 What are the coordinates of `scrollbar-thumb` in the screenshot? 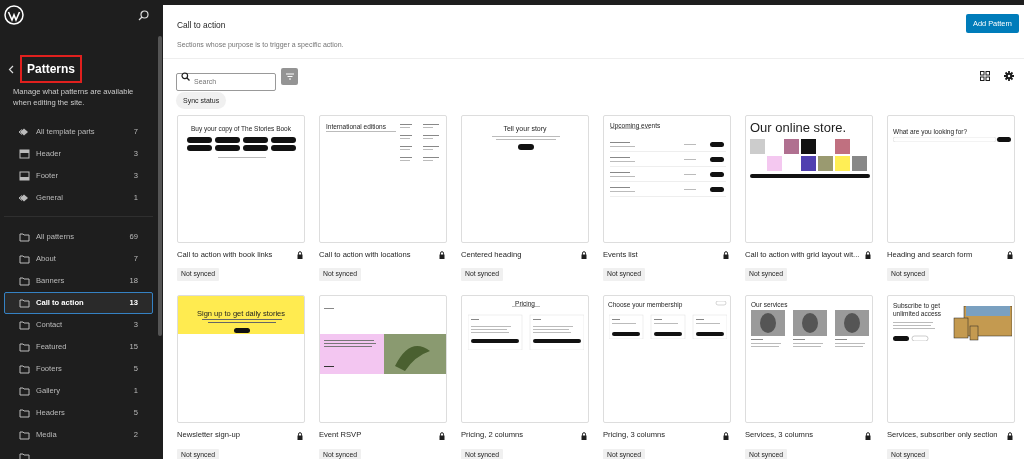 It's located at (160, 186).